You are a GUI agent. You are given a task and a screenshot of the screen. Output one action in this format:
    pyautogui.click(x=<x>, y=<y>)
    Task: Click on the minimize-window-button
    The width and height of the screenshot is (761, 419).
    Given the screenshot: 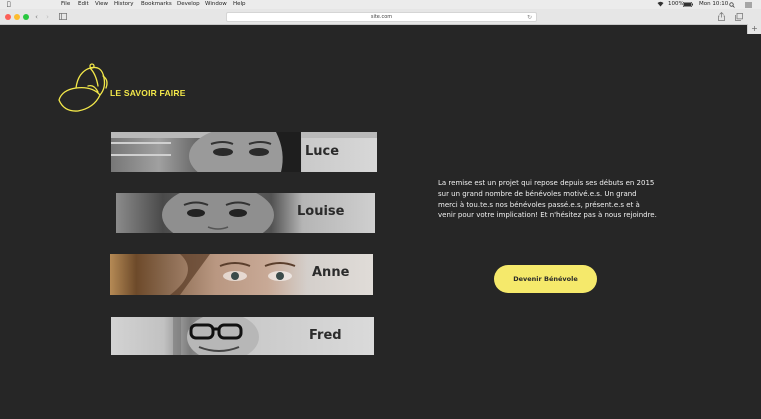 What is the action you would take?
    pyautogui.click(x=17, y=17)
    